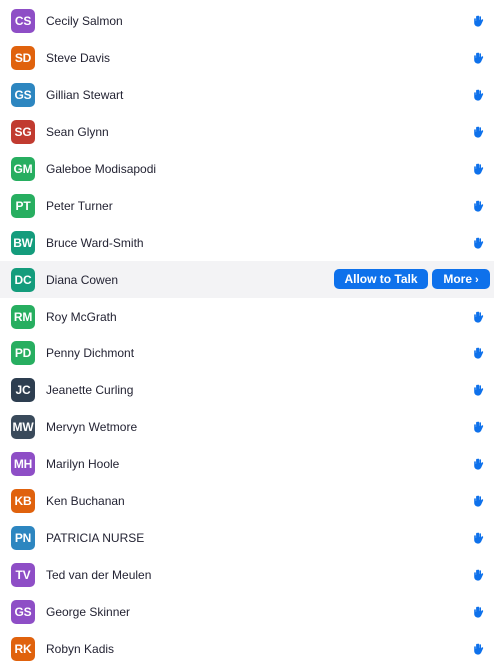 This screenshot has height=668, width=494. I want to click on participant-row: PD Penny Dichmont, so click(247, 353).